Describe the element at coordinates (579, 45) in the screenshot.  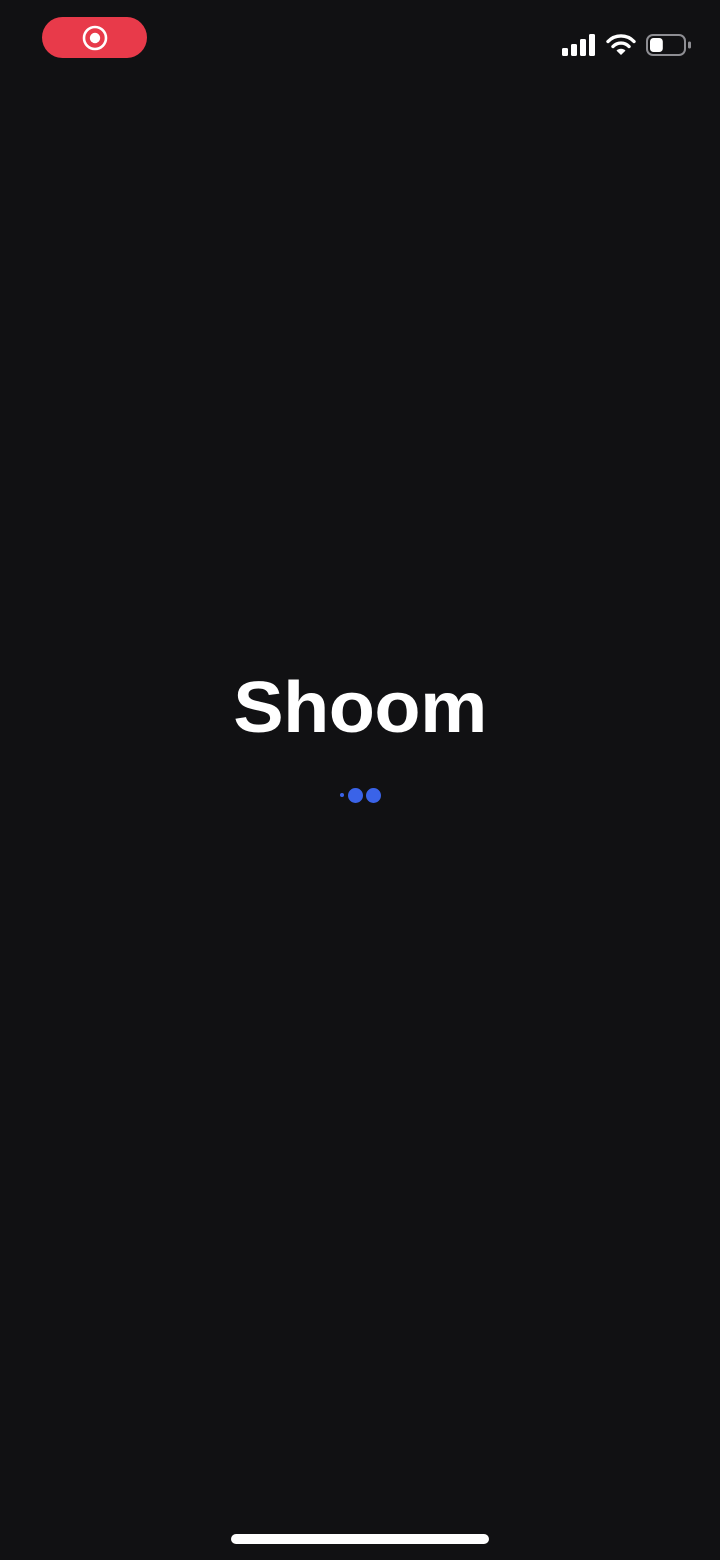
I see `cellular-signal-icon` at that location.